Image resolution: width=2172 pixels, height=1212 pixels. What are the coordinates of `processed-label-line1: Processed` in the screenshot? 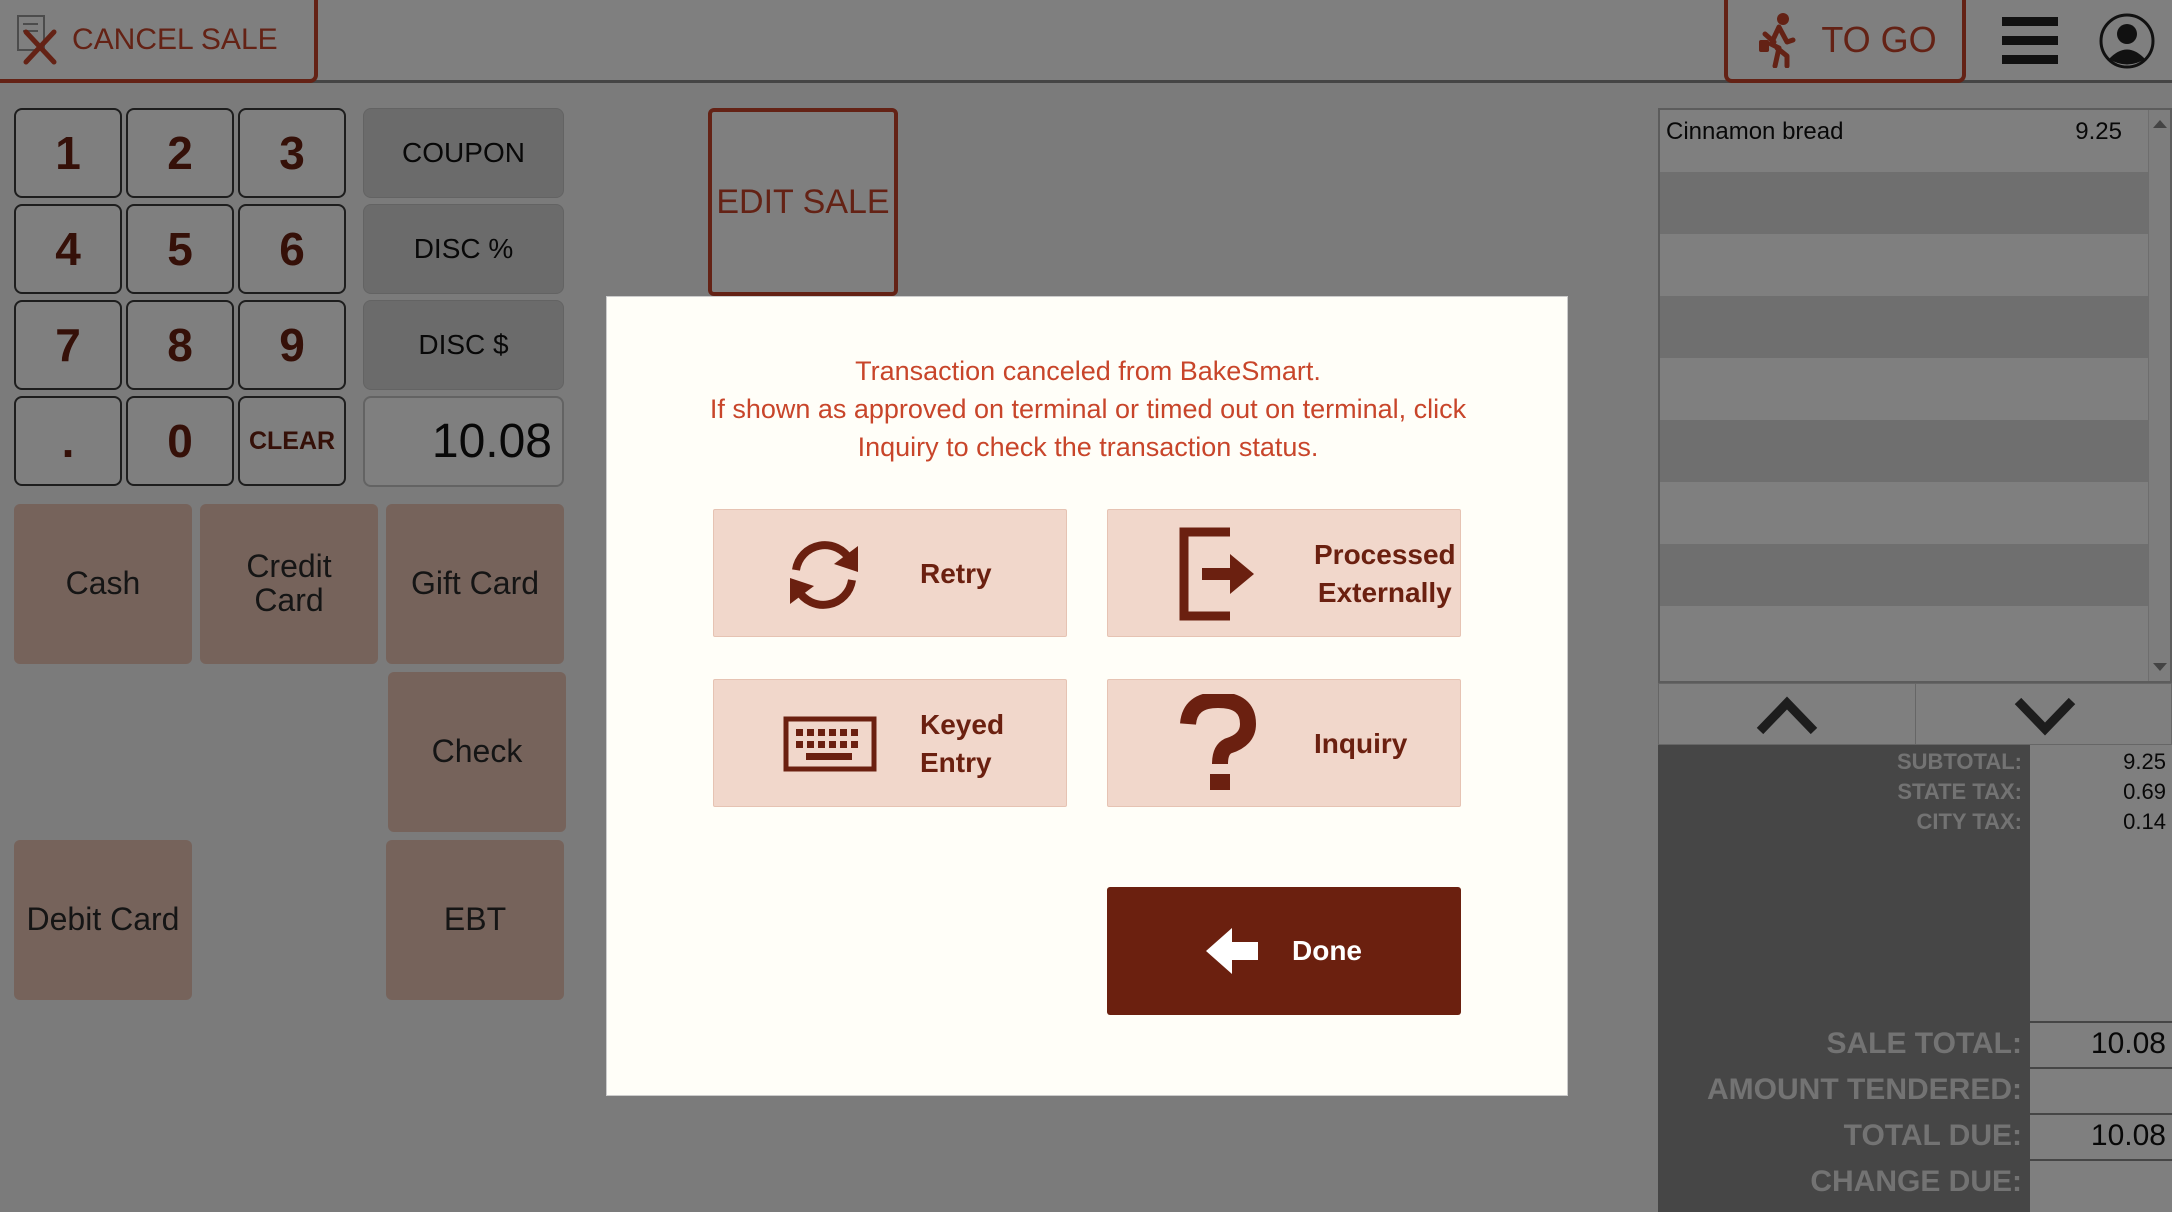 It's located at (1385, 554).